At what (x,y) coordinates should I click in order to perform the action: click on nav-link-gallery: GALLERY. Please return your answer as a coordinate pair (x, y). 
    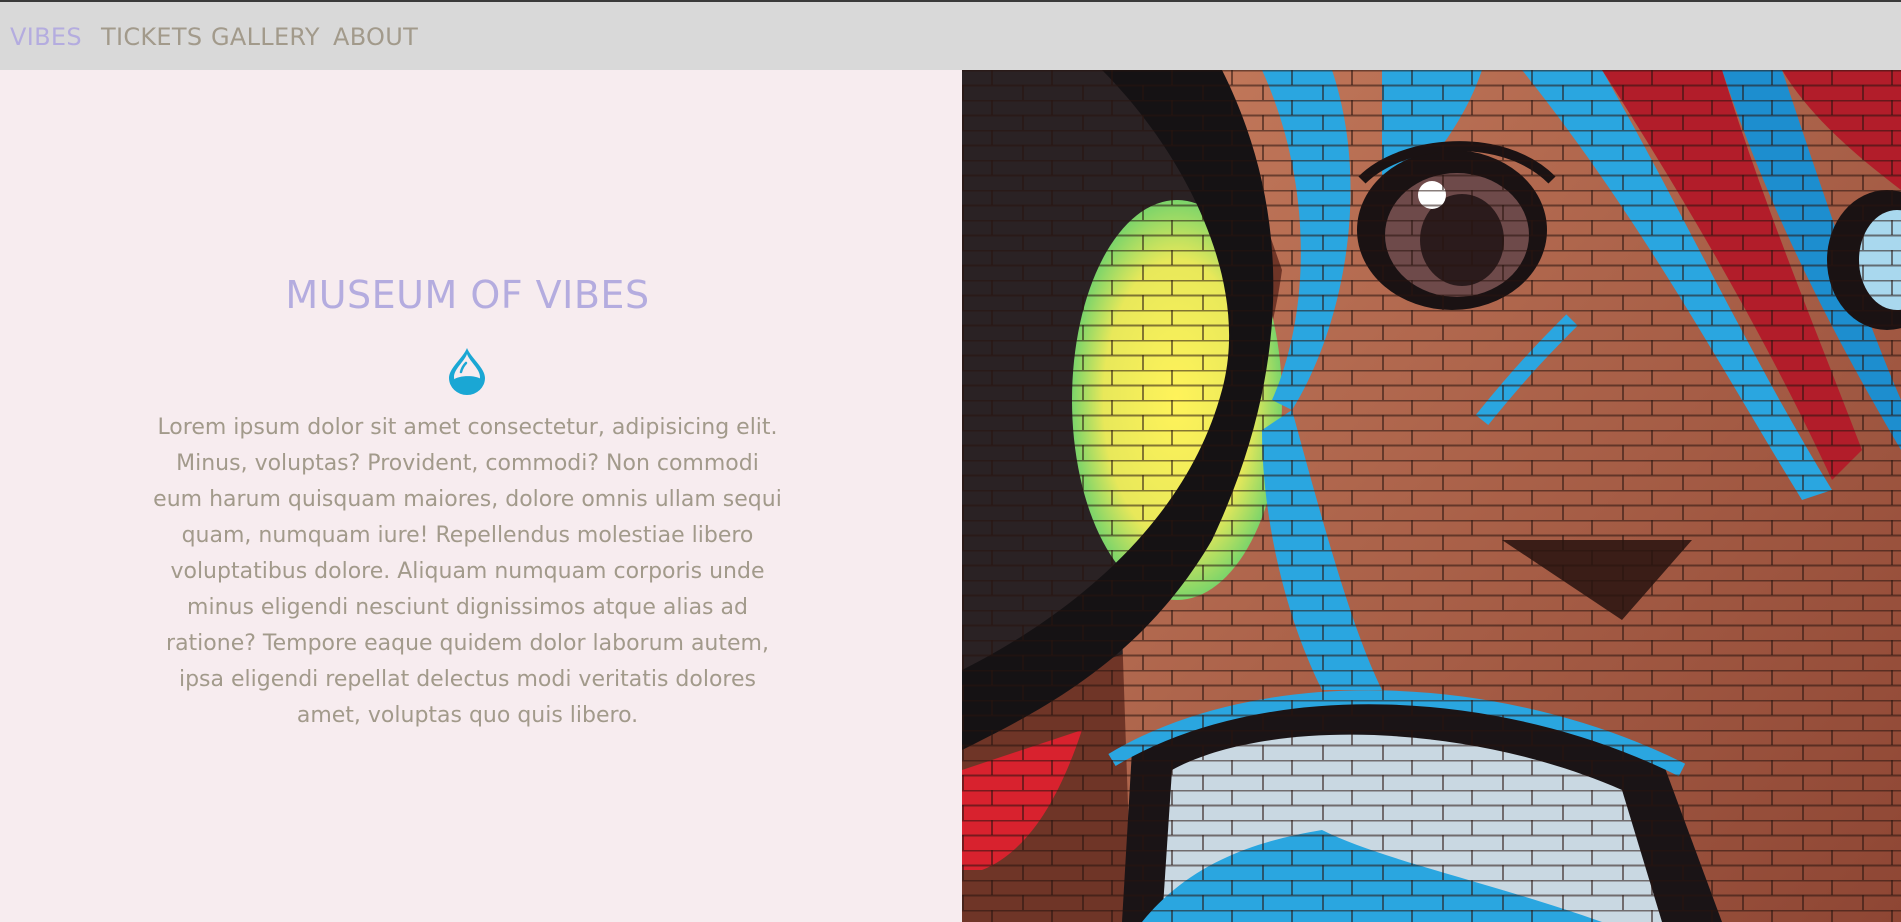
    Looking at the image, I should click on (265, 37).